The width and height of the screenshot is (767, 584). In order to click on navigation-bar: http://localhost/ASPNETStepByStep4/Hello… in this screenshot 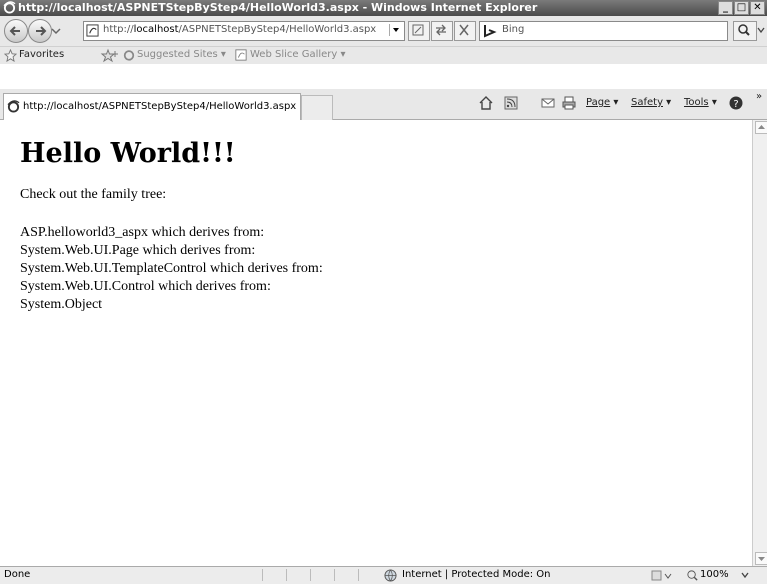, I will do `click(383, 40)`.